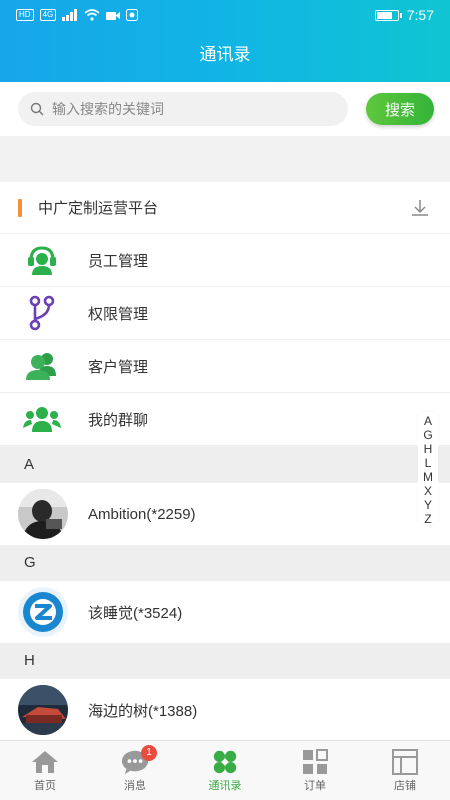 This screenshot has width=450, height=800. What do you see at coordinates (42, 260) in the screenshot?
I see `headset-agent-icon` at bounding box center [42, 260].